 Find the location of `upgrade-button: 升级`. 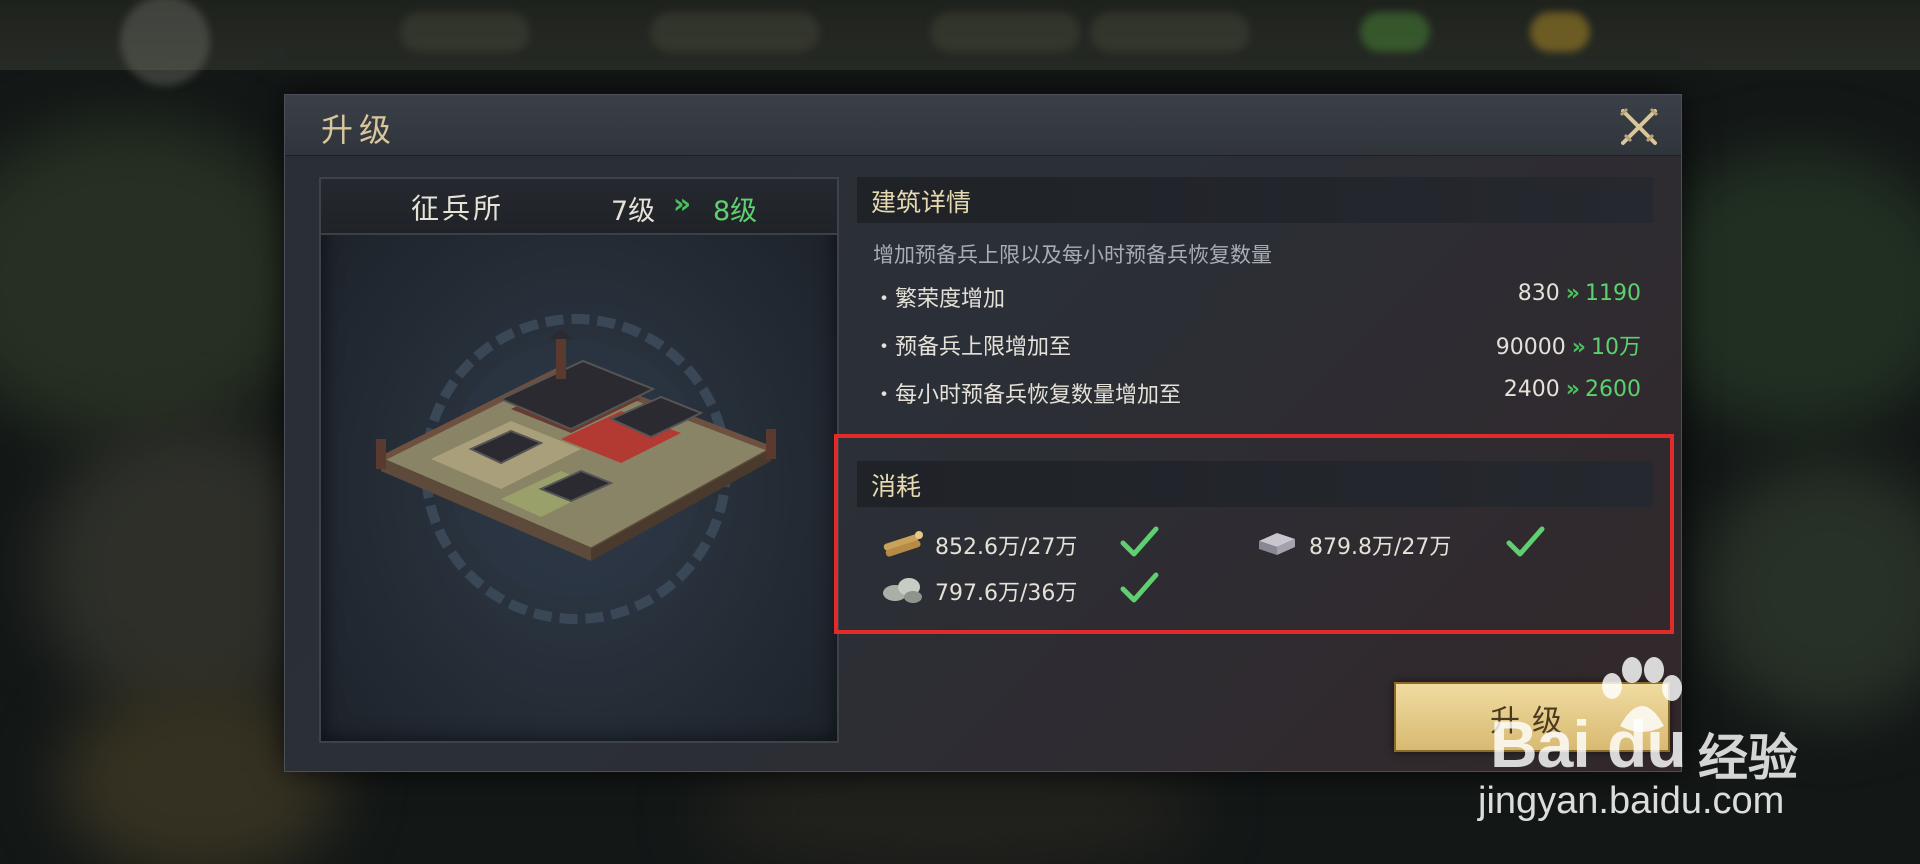

upgrade-button: 升级 is located at coordinates (1532, 717).